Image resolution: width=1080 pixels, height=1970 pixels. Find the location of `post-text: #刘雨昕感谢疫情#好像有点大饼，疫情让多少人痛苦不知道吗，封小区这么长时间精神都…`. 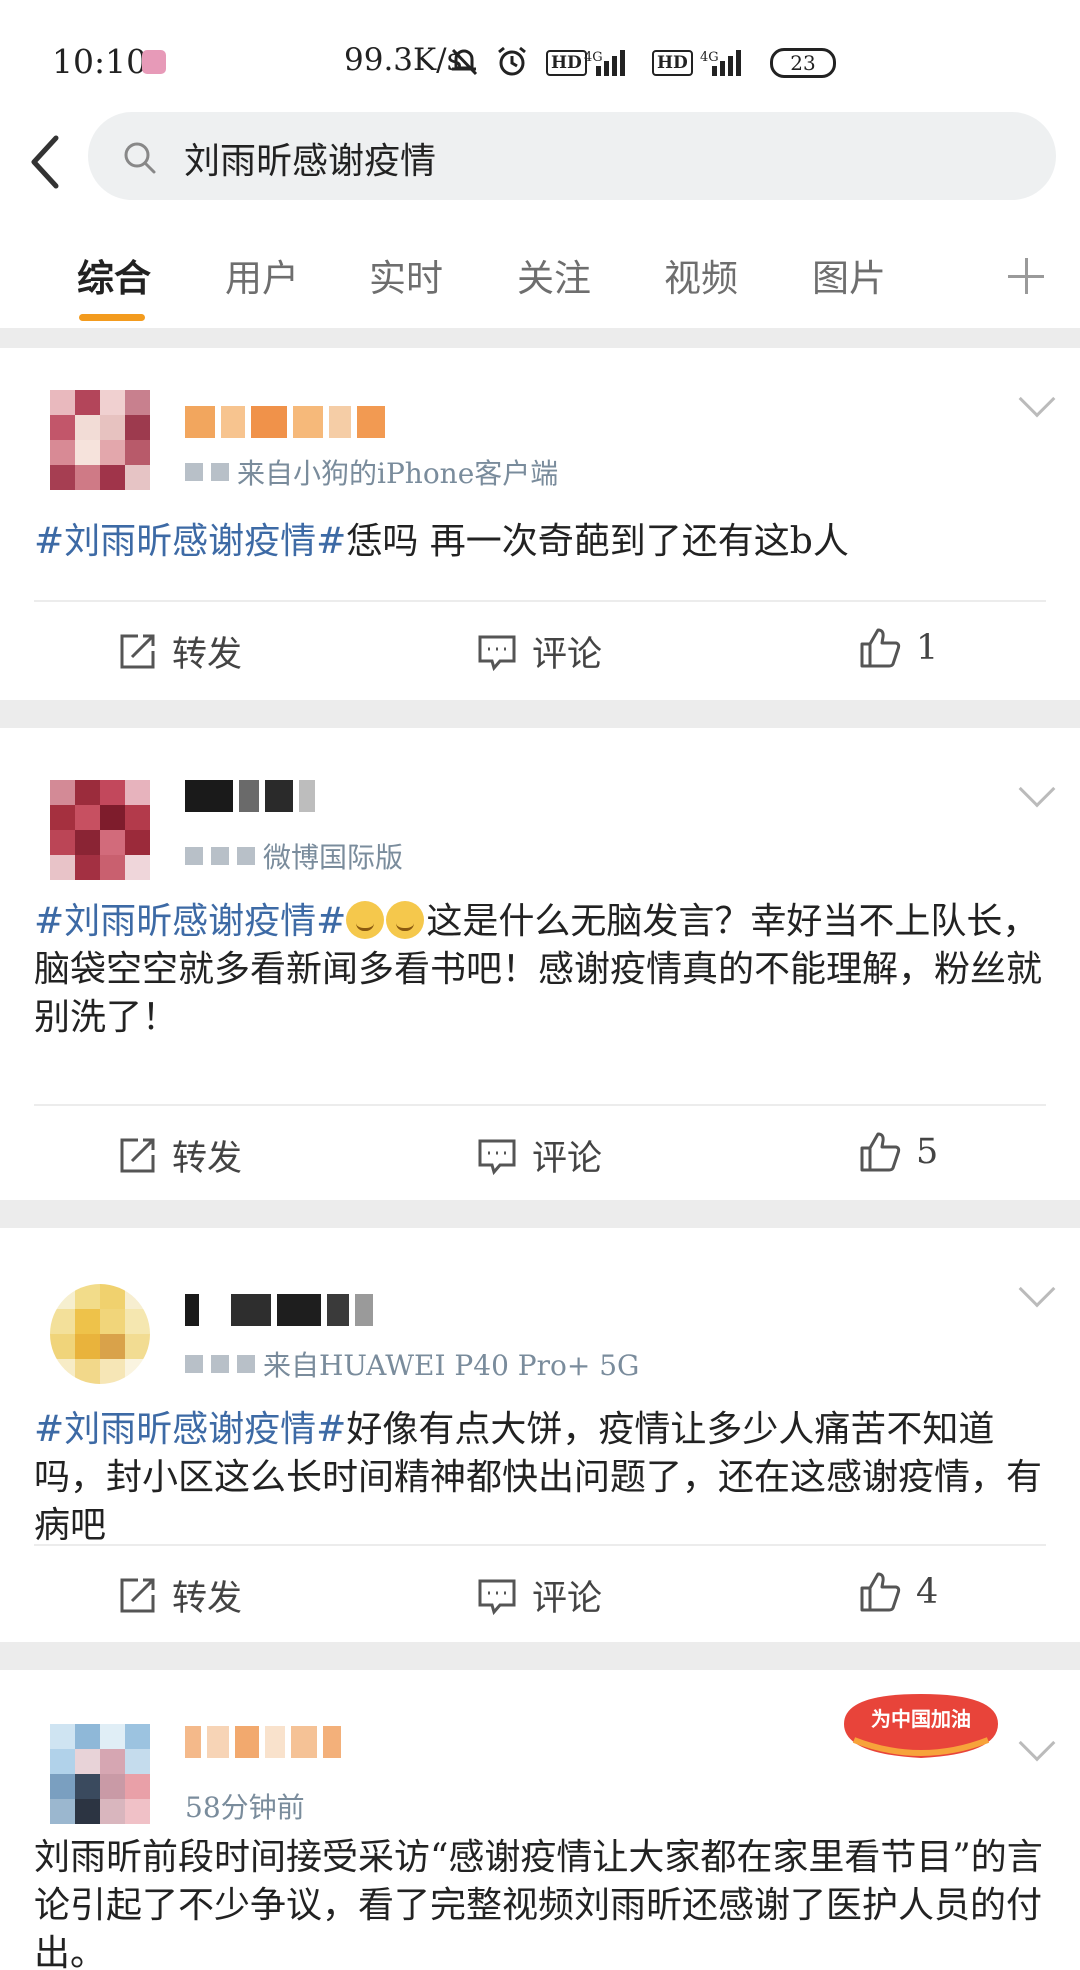

post-text: #刘雨昕感谢疫情#好像有点大饼，疫情让多少人痛苦不知道吗，封小区这么长时间精神都… is located at coordinates (538, 1477).